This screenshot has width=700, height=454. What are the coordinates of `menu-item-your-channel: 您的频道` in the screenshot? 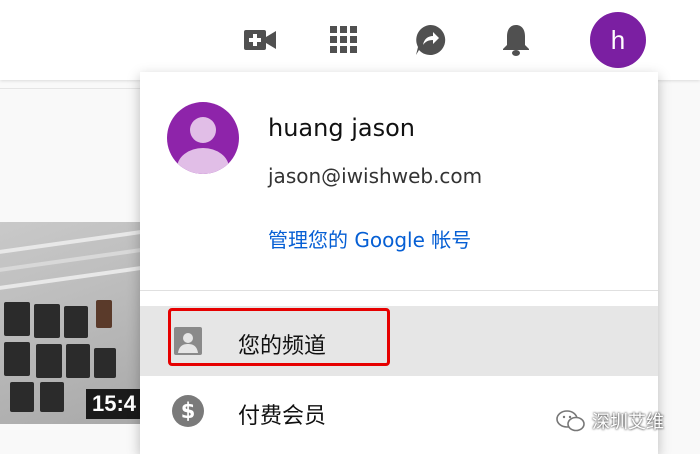 It's located at (399, 341).